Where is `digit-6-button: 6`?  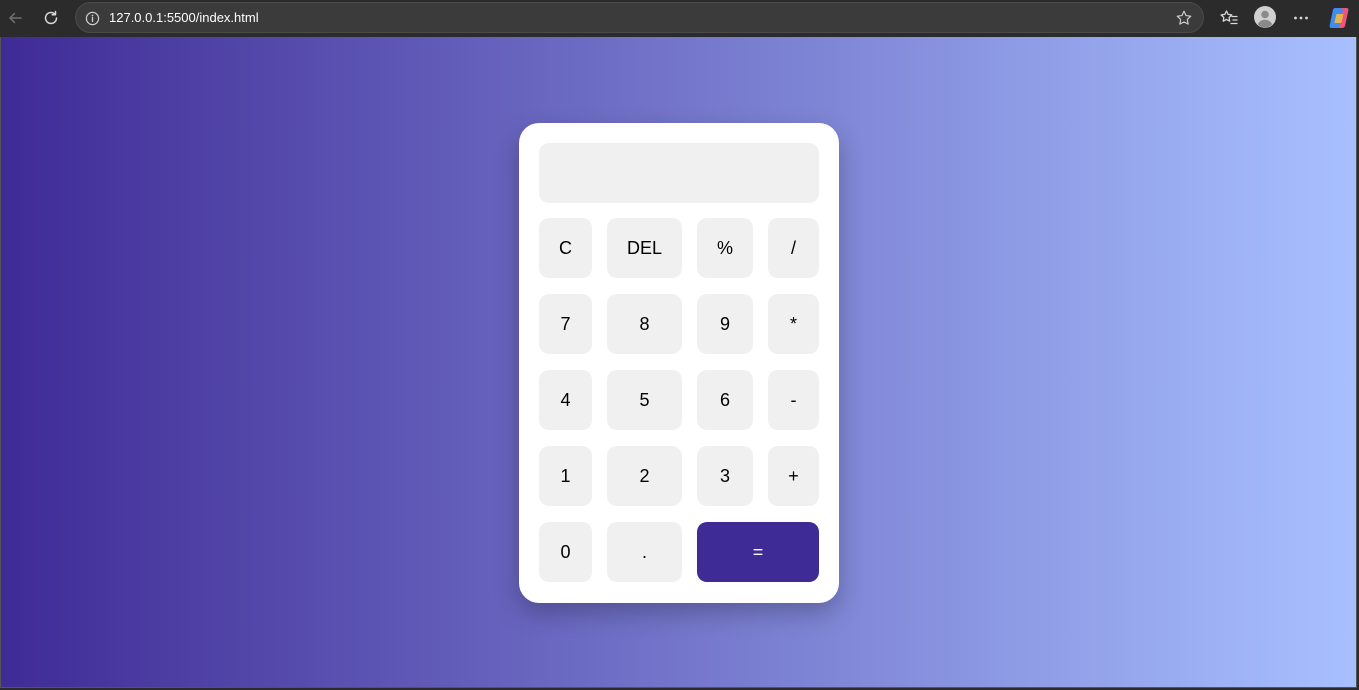 digit-6-button: 6 is located at coordinates (725, 400).